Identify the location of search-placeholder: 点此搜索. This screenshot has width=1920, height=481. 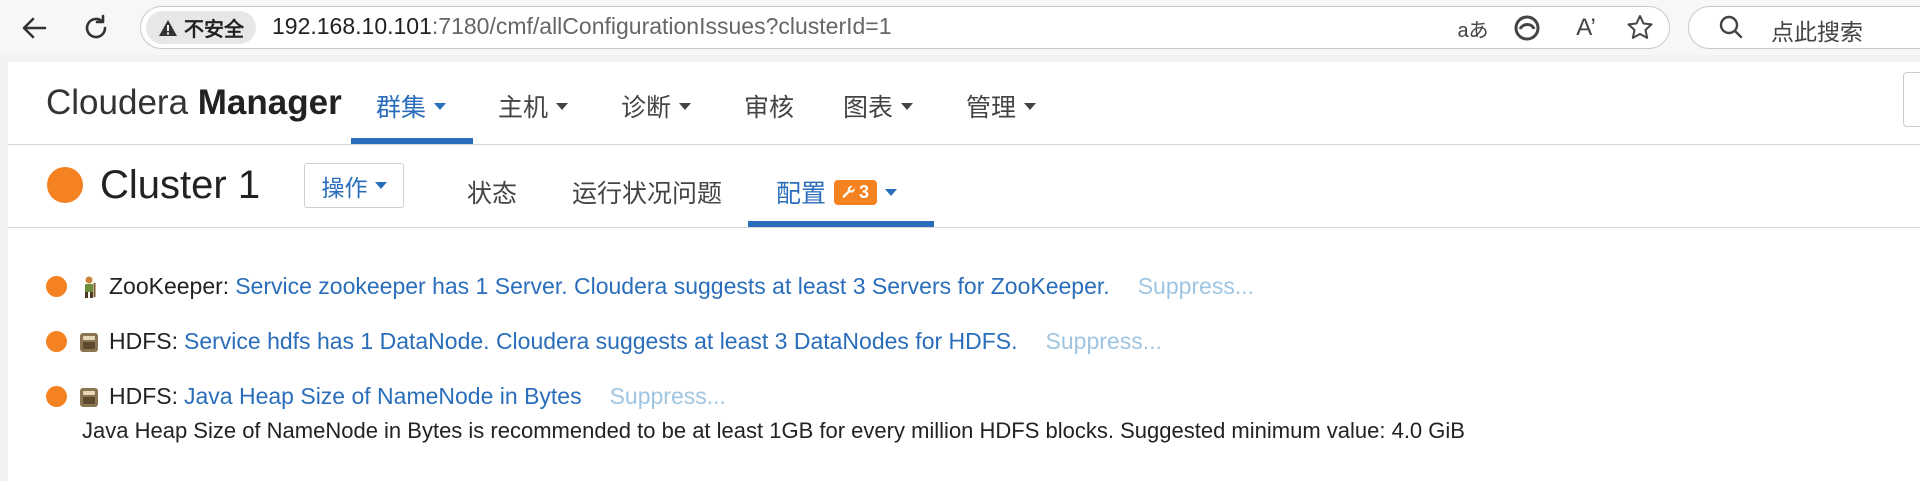
(1817, 32).